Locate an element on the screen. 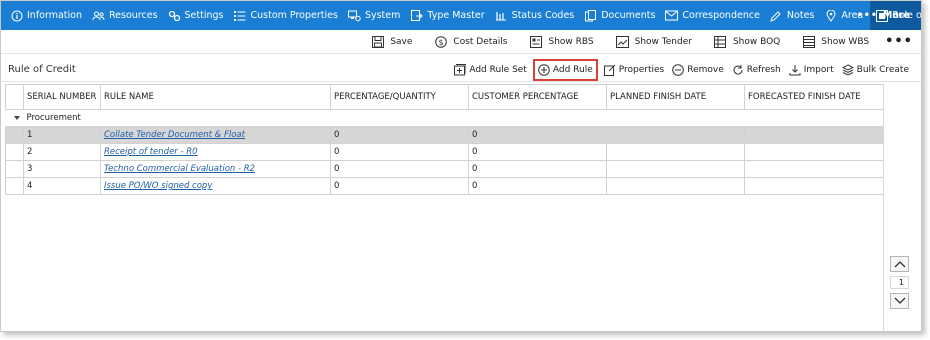 This screenshot has height=340, width=930. caret-down-icon is located at coordinates (16, 117).